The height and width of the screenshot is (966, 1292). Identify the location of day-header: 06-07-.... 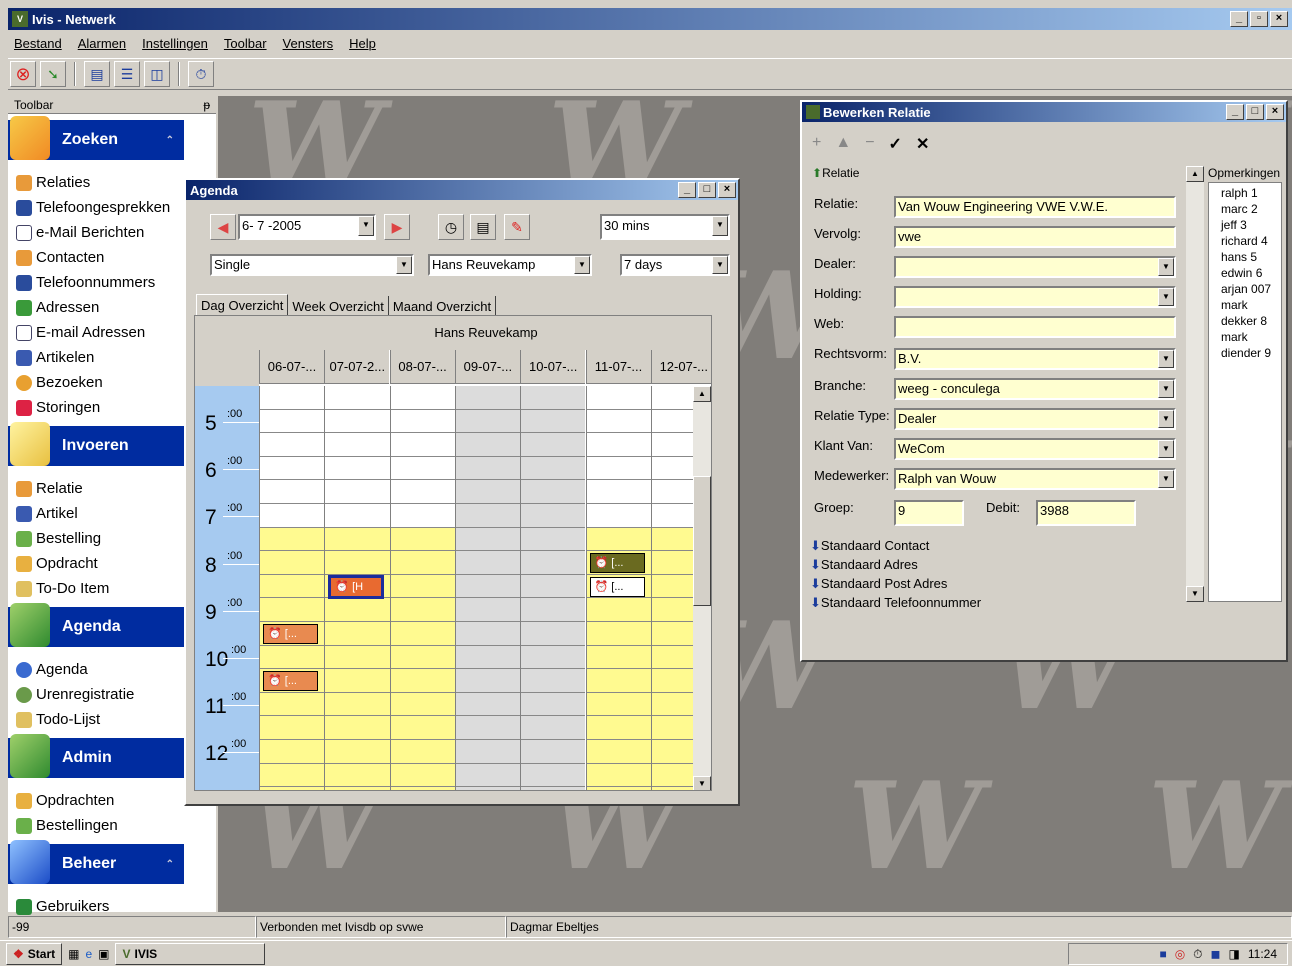
(291, 367).